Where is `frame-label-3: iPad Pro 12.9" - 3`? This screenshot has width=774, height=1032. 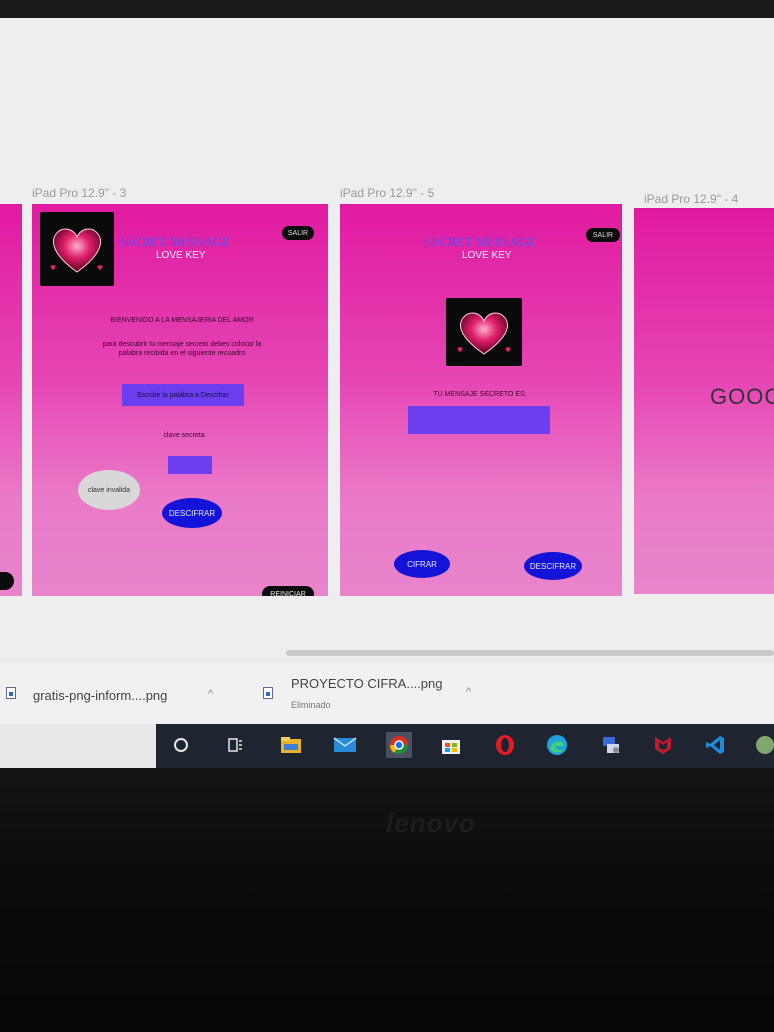 frame-label-3: iPad Pro 12.9" - 3 is located at coordinates (79, 193).